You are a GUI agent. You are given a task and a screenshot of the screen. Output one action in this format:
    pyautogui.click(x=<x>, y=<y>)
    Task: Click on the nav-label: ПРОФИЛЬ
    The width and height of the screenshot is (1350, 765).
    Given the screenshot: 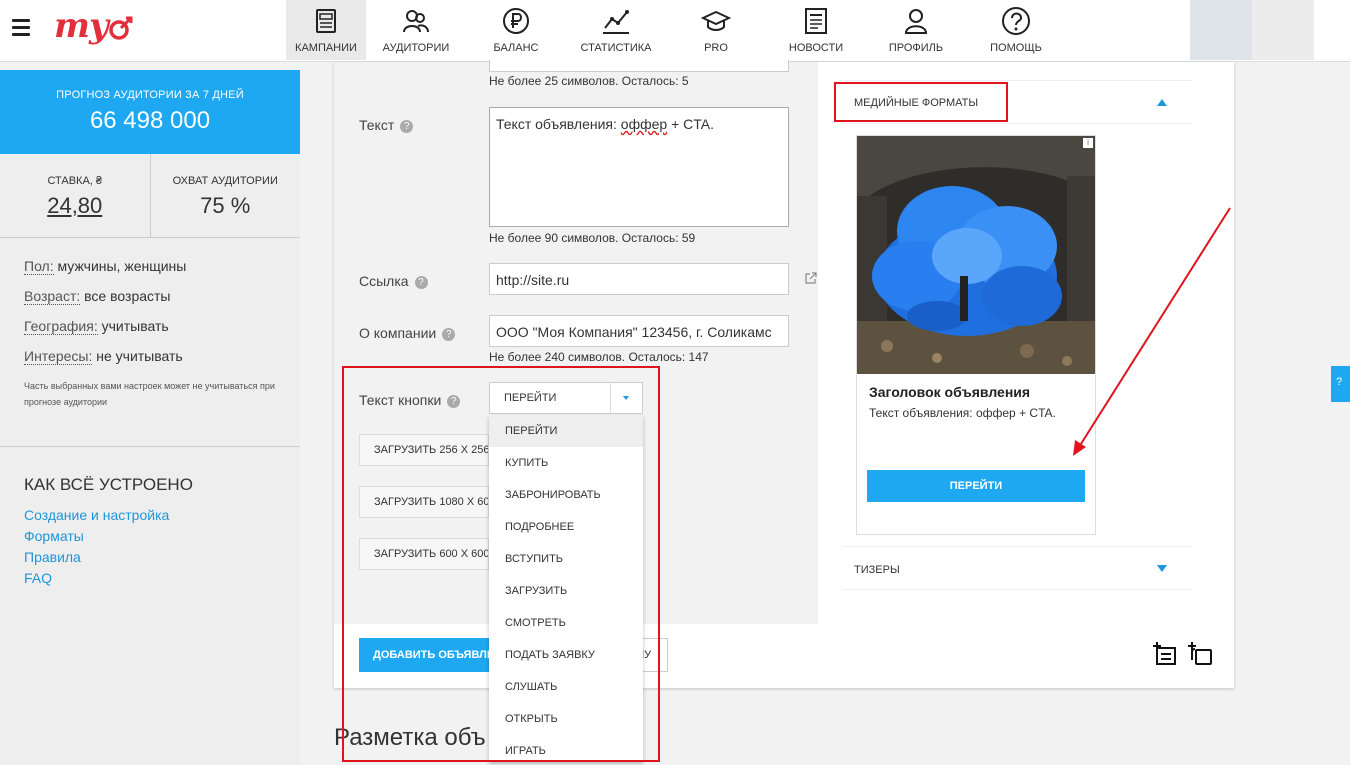 What is the action you would take?
    pyautogui.click(x=916, y=48)
    